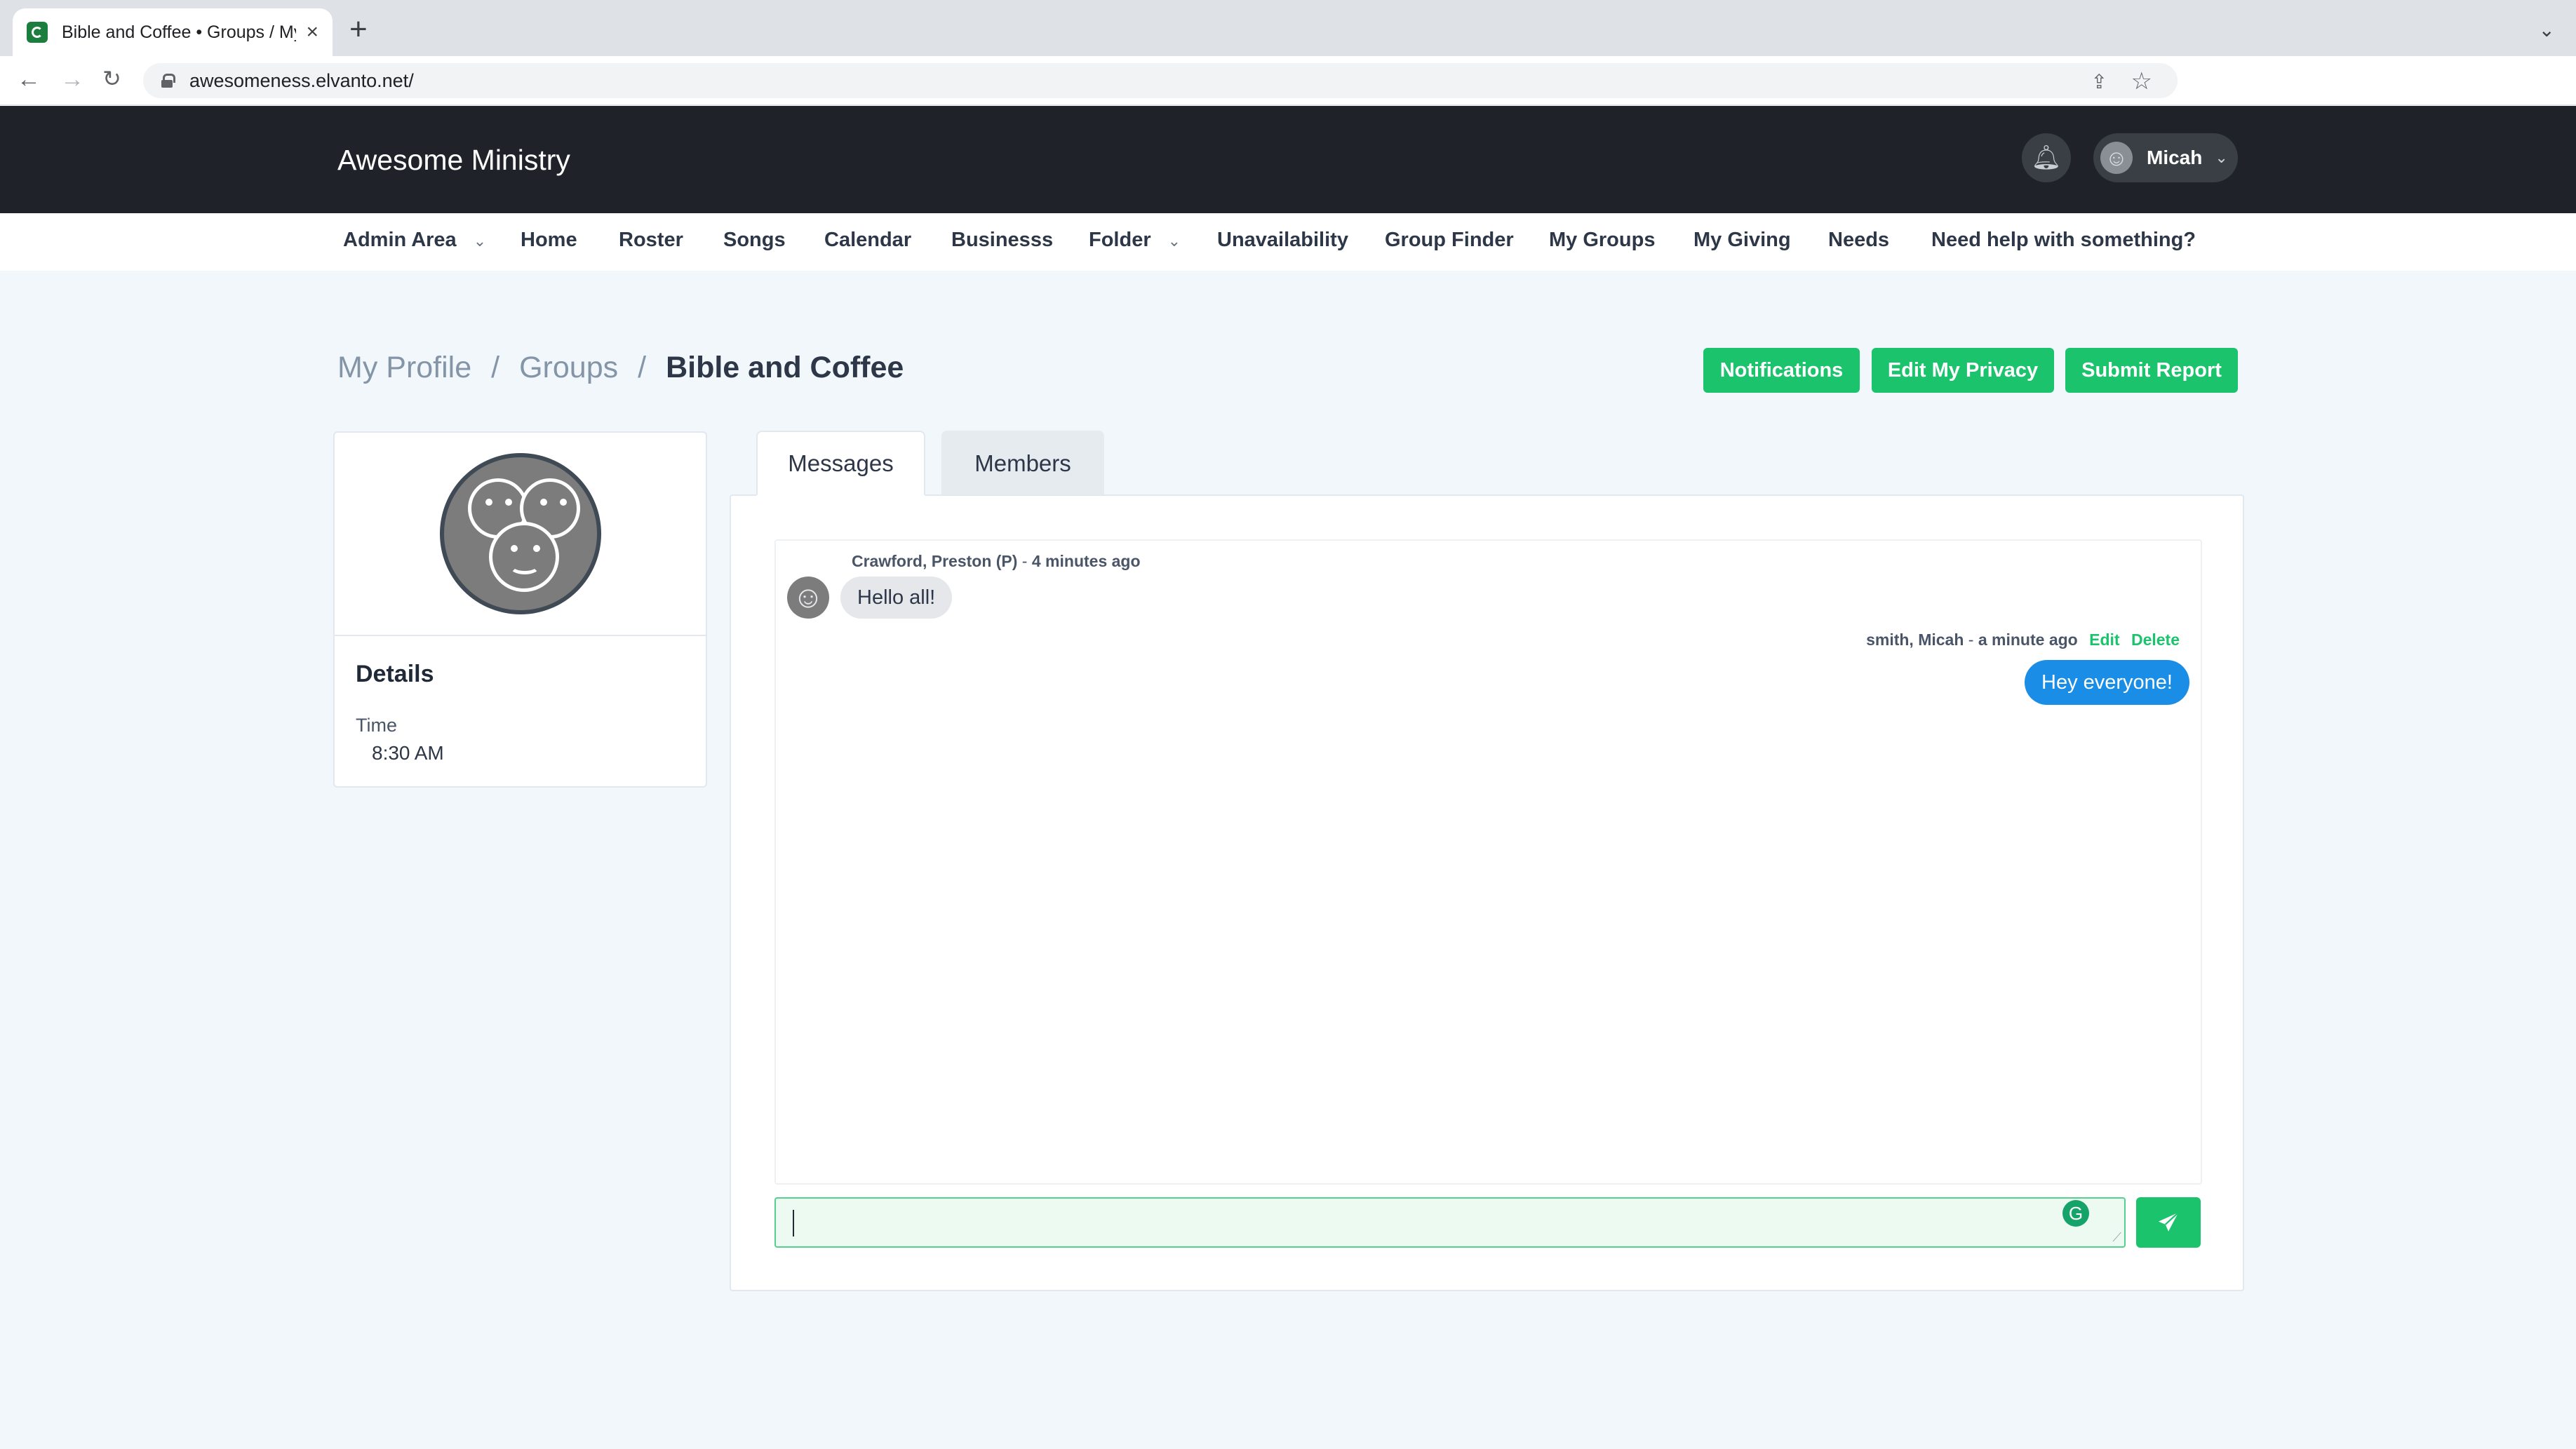  I want to click on page-title: Bible and Coffee, so click(785, 367).